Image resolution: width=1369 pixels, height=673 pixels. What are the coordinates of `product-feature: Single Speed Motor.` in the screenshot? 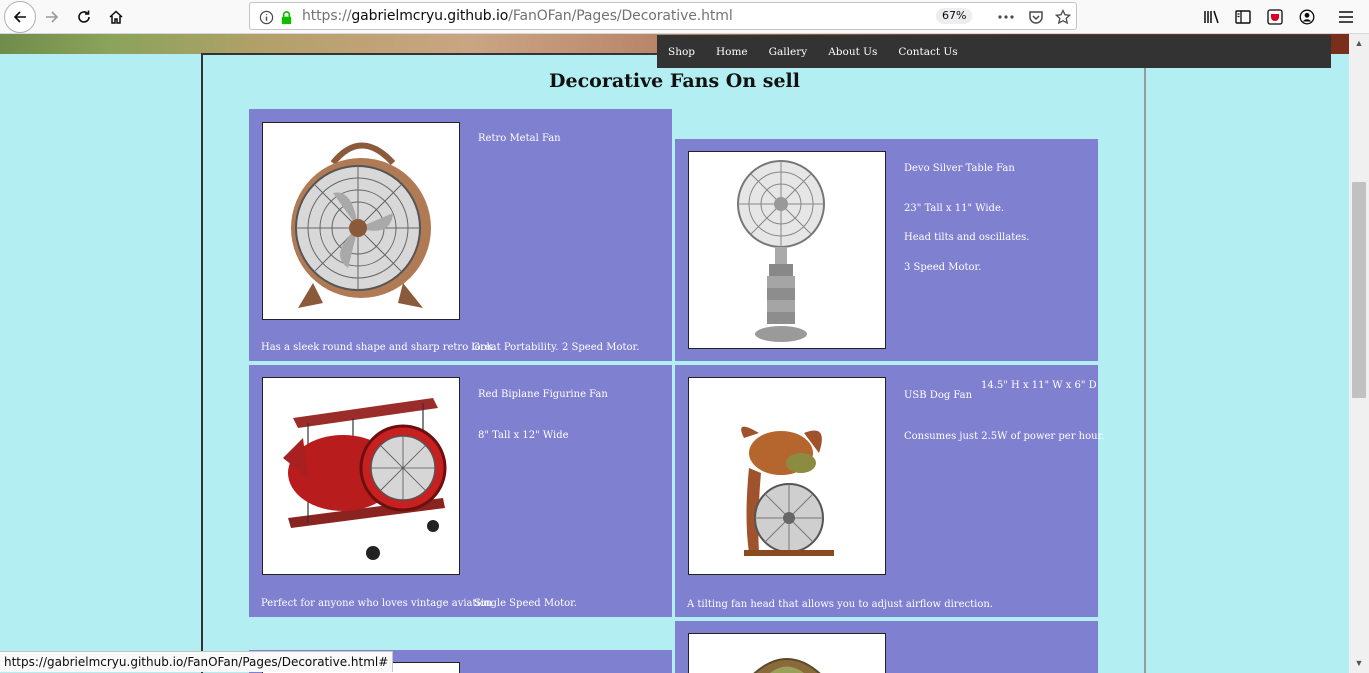 It's located at (526, 603).